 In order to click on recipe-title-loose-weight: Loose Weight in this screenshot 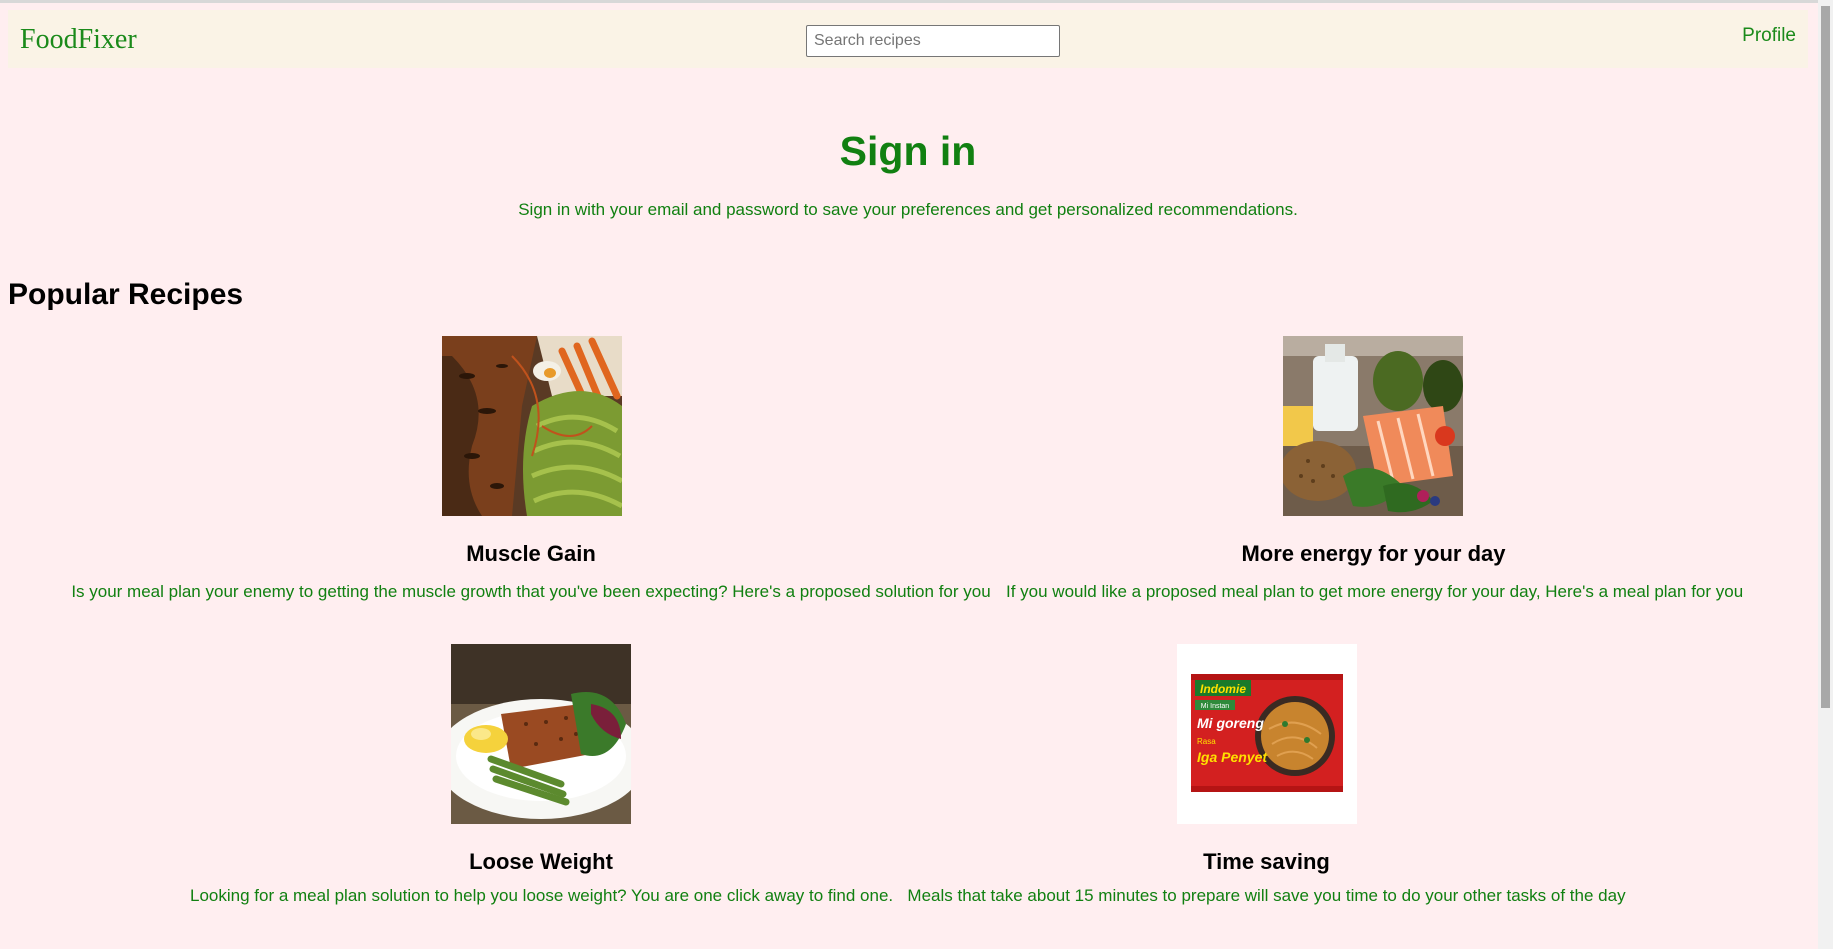, I will do `click(541, 861)`.